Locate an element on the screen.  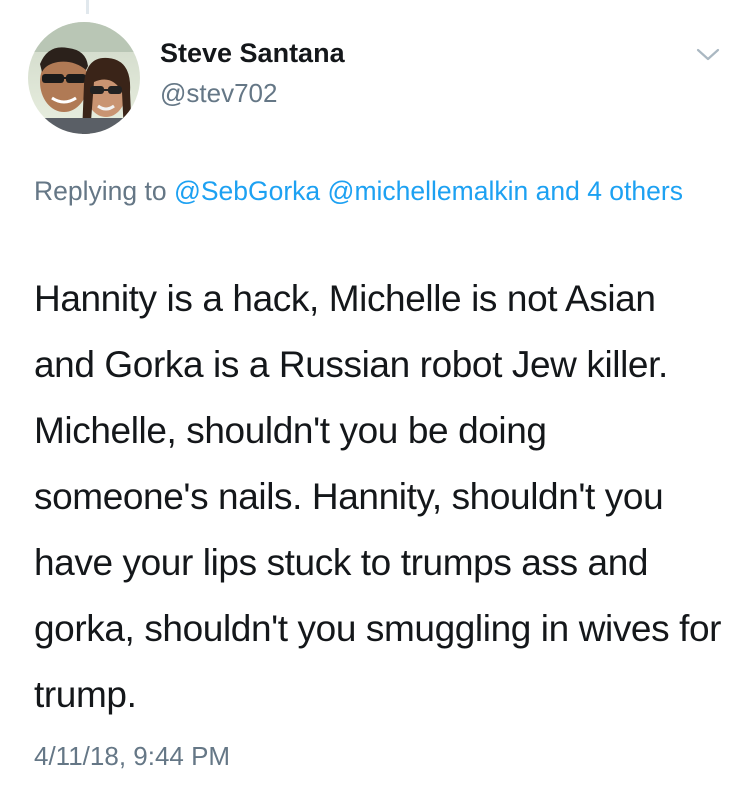
chevron-down-icon is located at coordinates (708, 54).